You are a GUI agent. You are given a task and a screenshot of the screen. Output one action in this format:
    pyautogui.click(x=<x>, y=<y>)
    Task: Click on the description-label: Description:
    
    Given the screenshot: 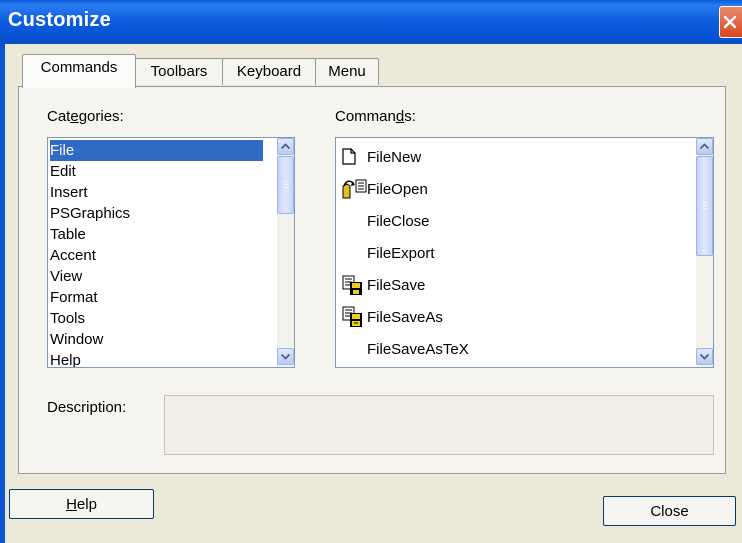 What is the action you would take?
    pyautogui.click(x=87, y=407)
    